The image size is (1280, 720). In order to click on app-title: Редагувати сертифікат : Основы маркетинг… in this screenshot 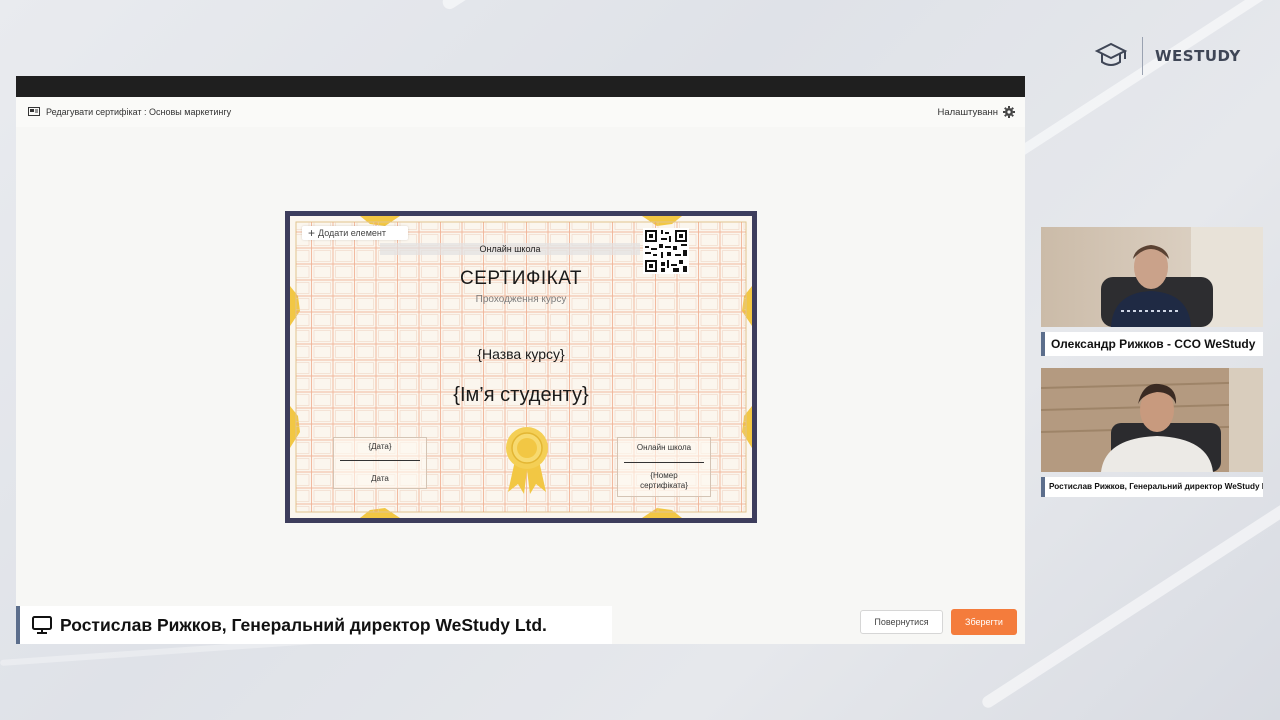, I will do `click(129, 112)`.